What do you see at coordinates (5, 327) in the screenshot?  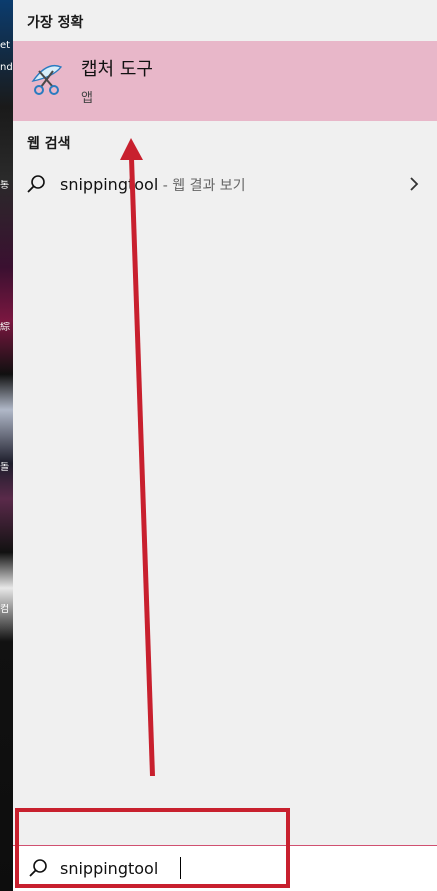 I see `desktop-icon-label: 綜` at bounding box center [5, 327].